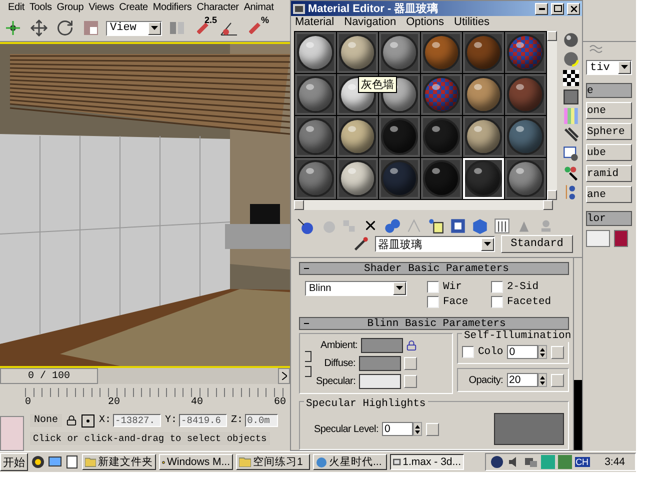 This screenshot has height=487, width=650. I want to click on time-slider-thumb: 0 / 100, so click(49, 376).